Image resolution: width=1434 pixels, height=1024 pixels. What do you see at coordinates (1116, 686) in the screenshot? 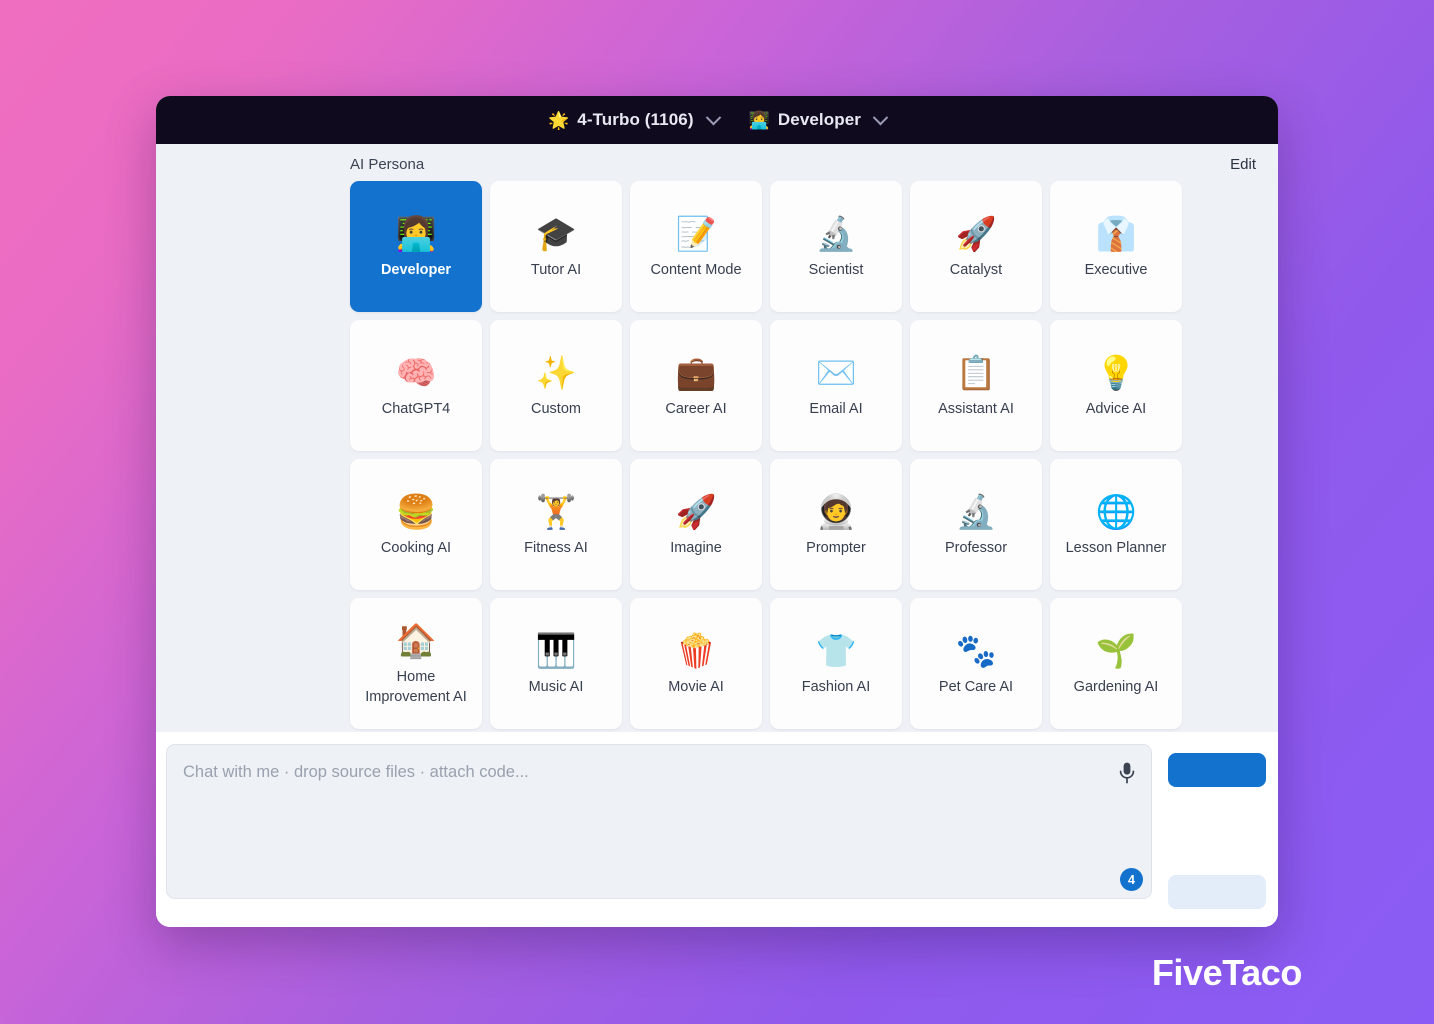
I see `persona-card-label: Gardening AI` at bounding box center [1116, 686].